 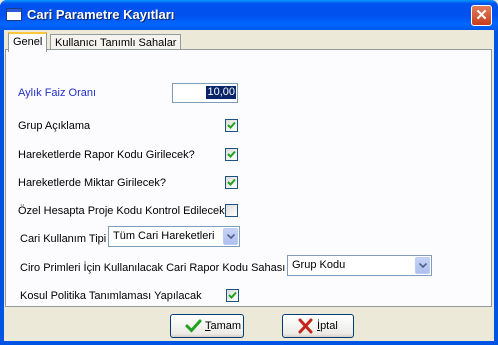 I want to click on cari-kullanim-label: Cari Kullanım Tipi, so click(x=63, y=239).